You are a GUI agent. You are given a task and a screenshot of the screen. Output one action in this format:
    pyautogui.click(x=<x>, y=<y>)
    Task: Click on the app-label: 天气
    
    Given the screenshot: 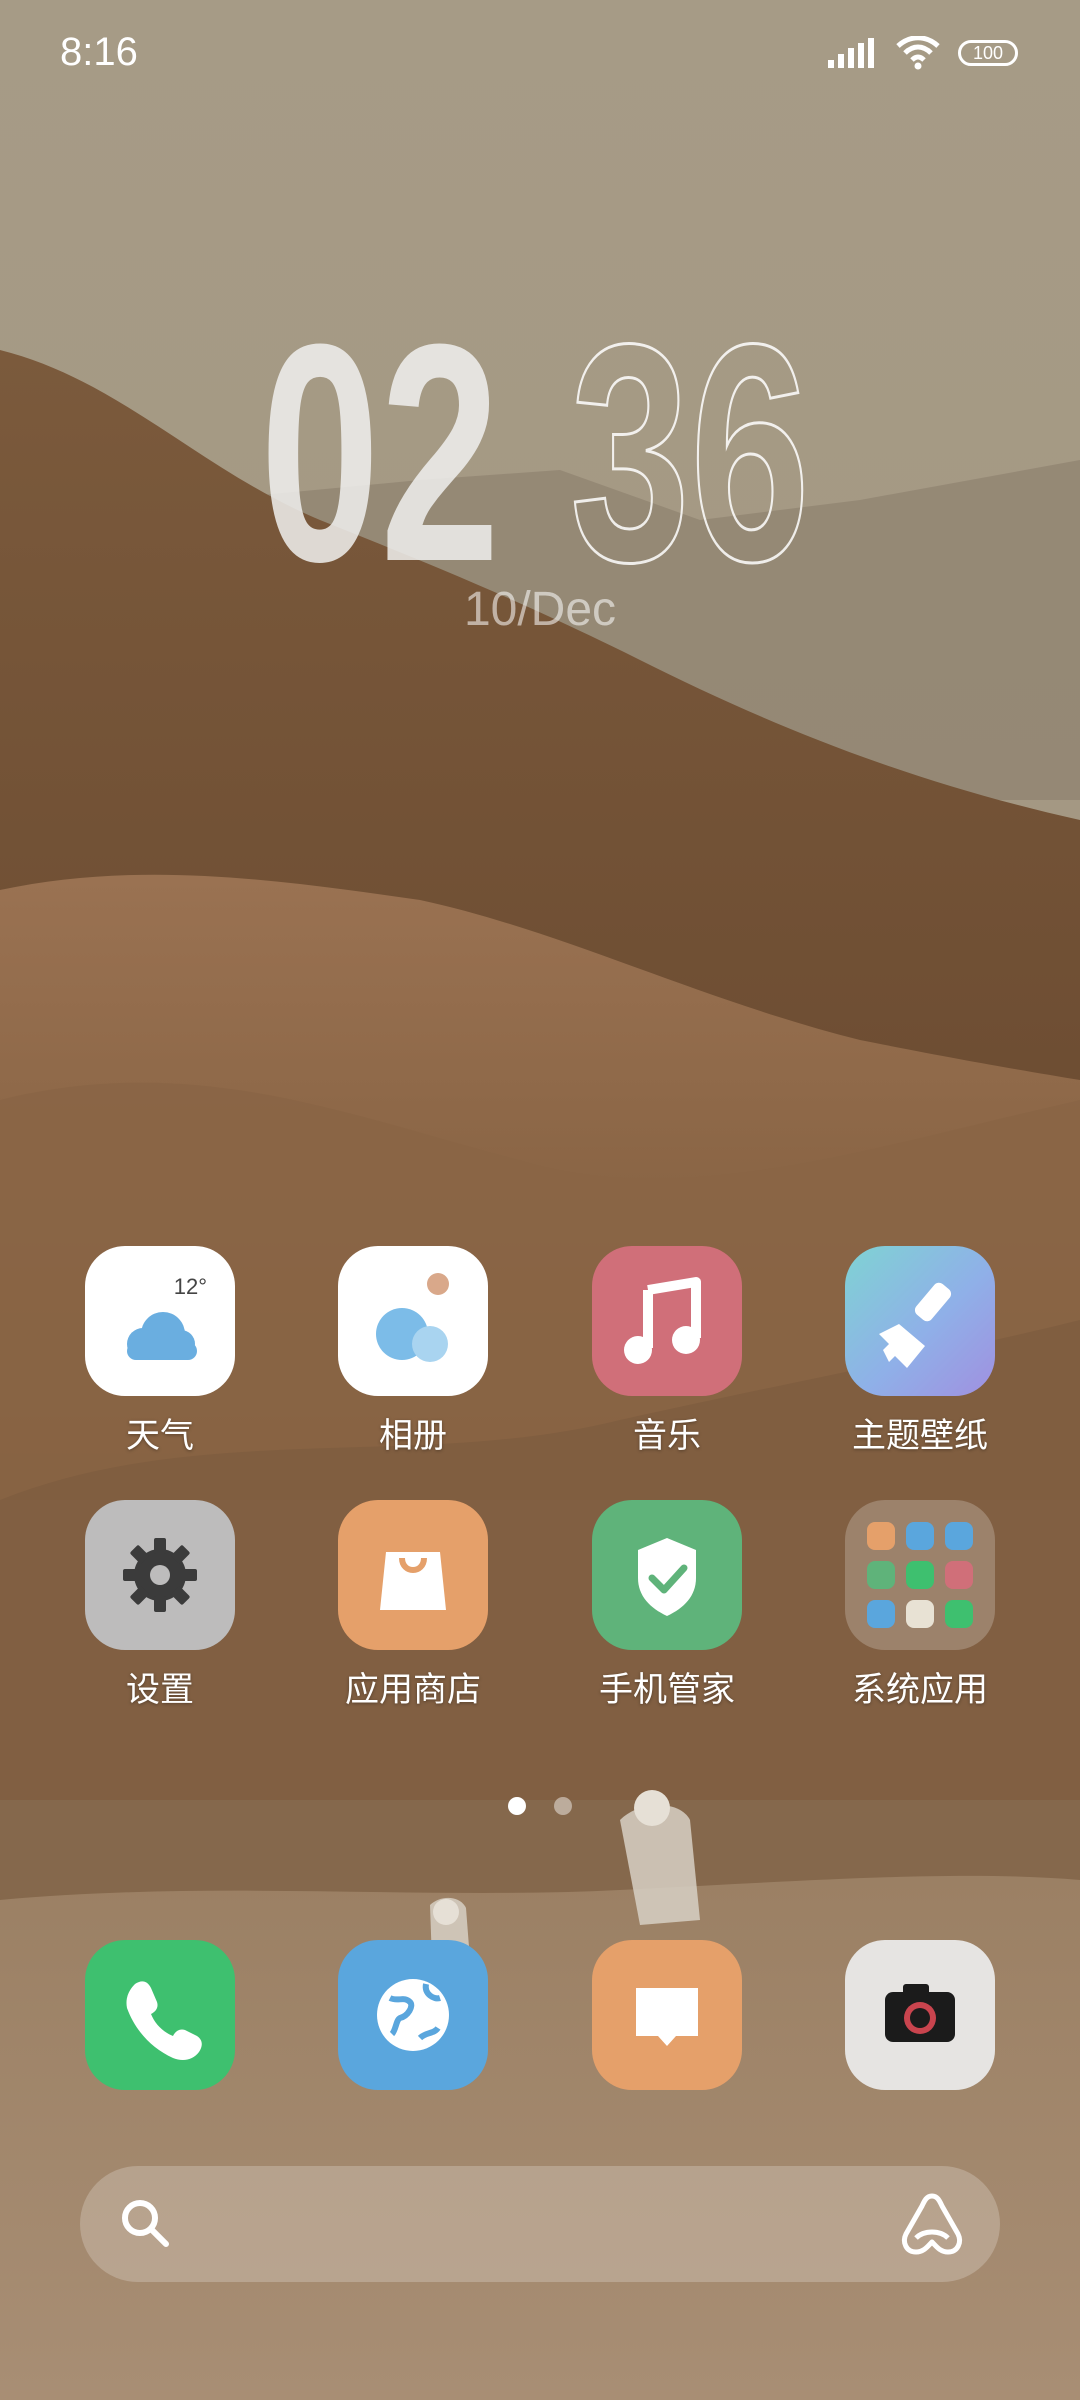 What is the action you would take?
    pyautogui.click(x=160, y=1436)
    